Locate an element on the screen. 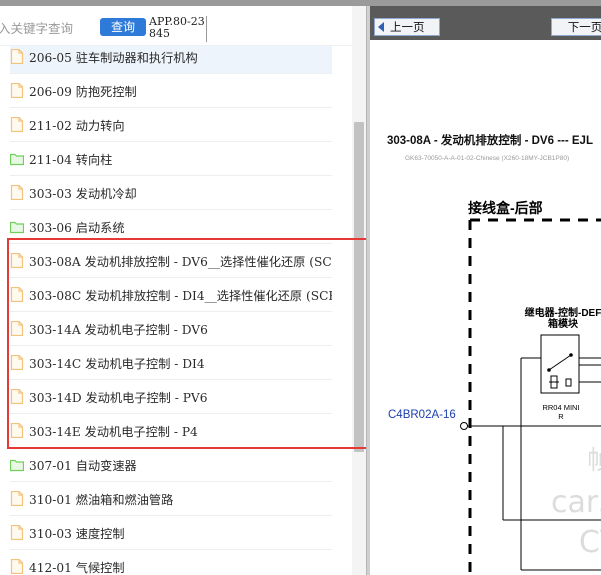 The height and width of the screenshot is (575, 601). prev-page-button: 上一页 is located at coordinates (407, 27).